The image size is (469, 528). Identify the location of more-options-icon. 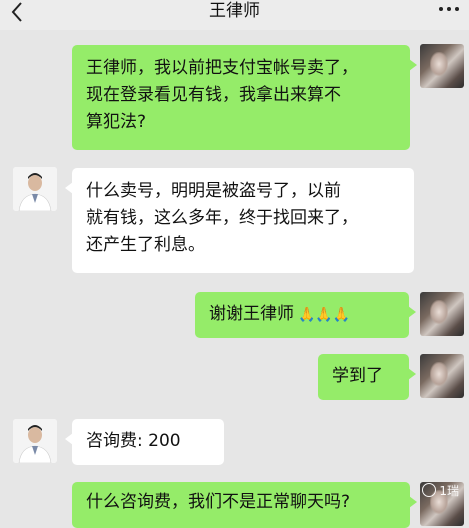
(450, 9).